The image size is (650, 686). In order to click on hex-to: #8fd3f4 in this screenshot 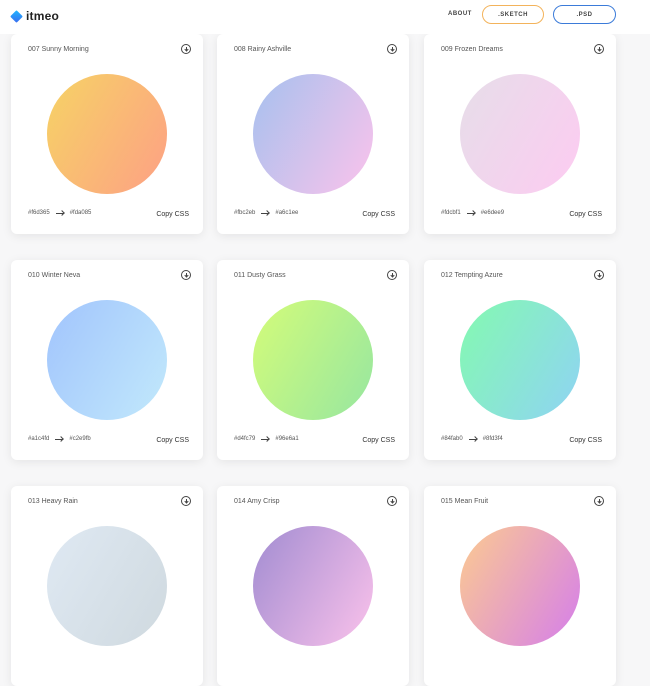, I will do `click(492, 439)`.